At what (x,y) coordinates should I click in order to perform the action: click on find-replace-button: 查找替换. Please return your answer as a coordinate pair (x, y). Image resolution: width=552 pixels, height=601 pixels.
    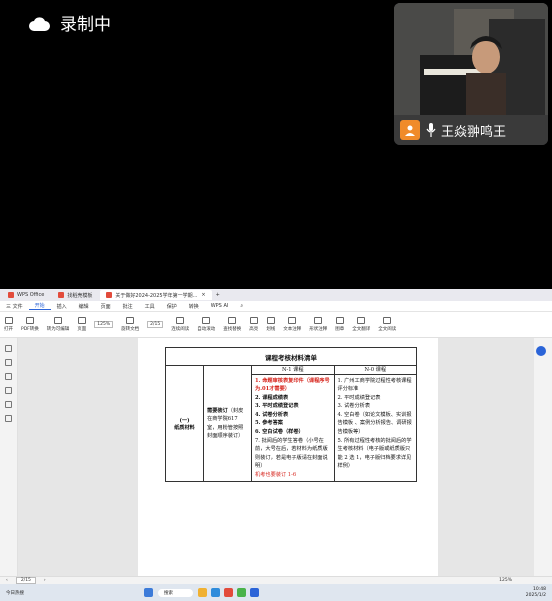
    Looking at the image, I should click on (232, 324).